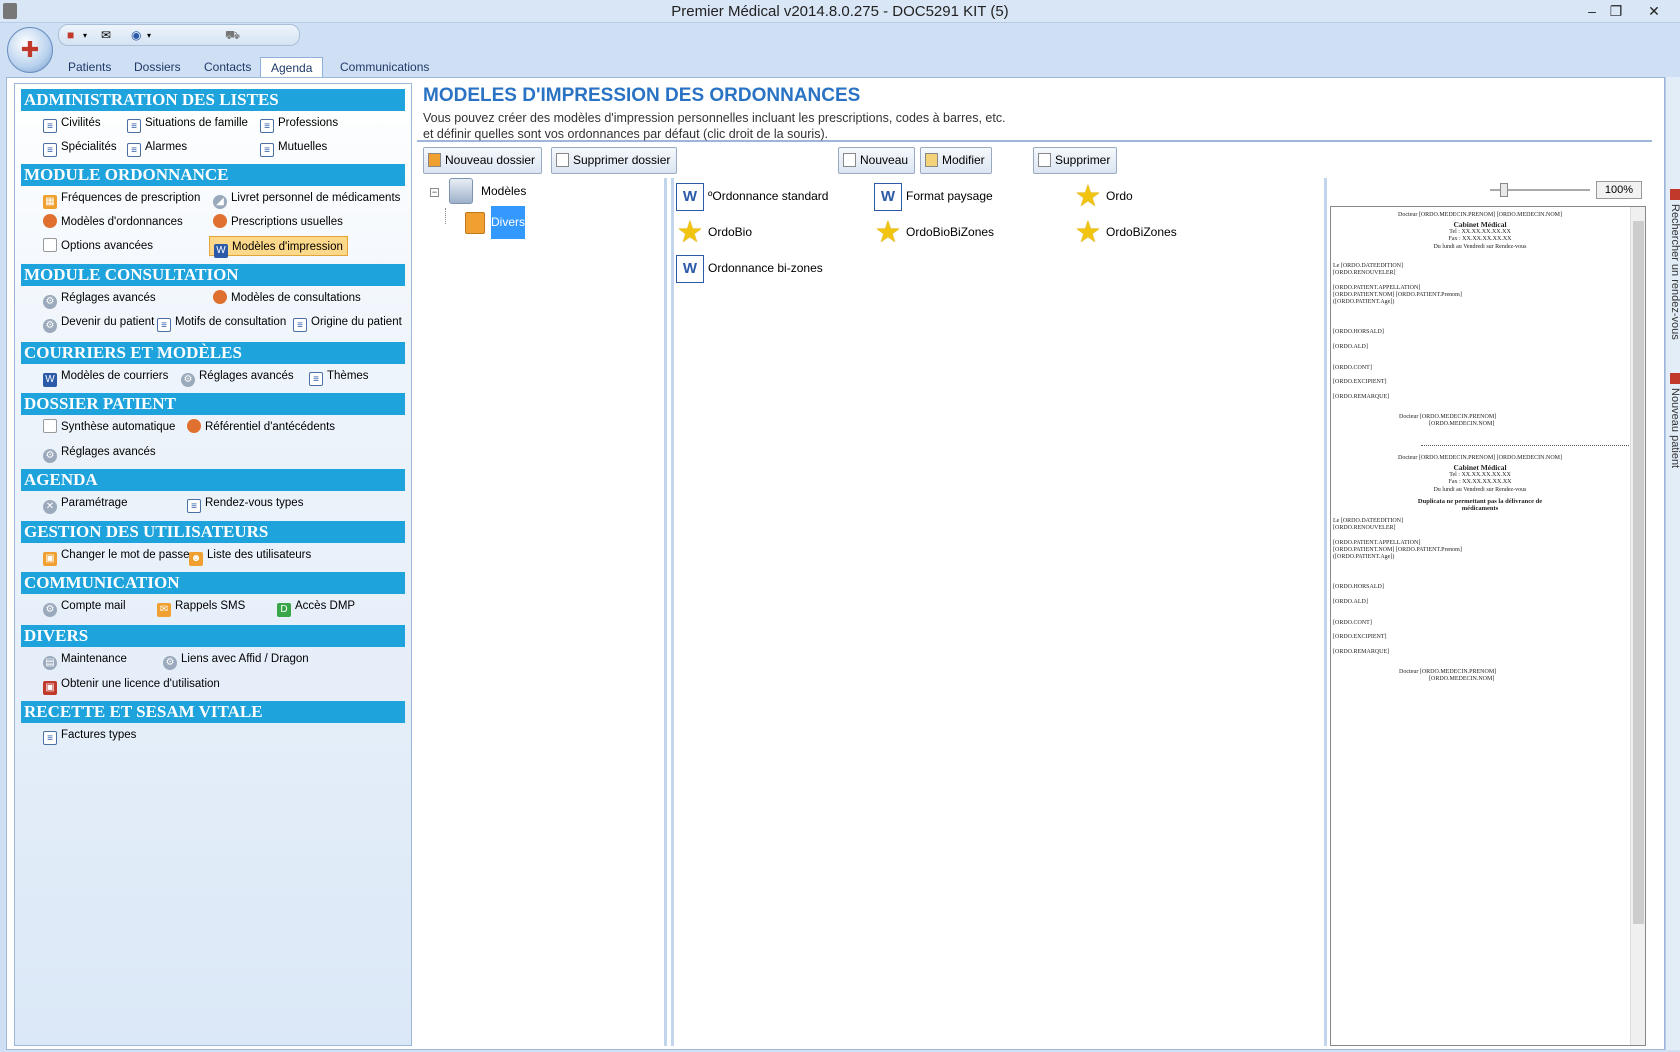  I want to click on nav-maintenance: ▤ Maintenance, so click(85, 659).